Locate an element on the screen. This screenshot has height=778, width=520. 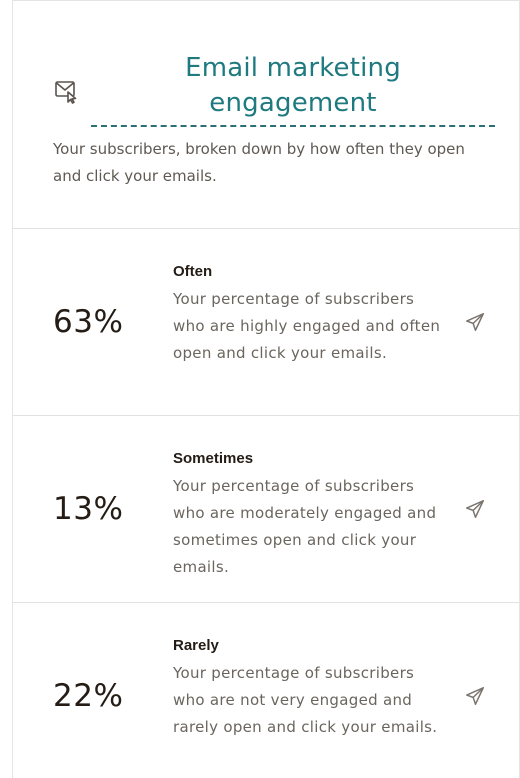
engagement-percent: 63% is located at coordinates (88, 322).